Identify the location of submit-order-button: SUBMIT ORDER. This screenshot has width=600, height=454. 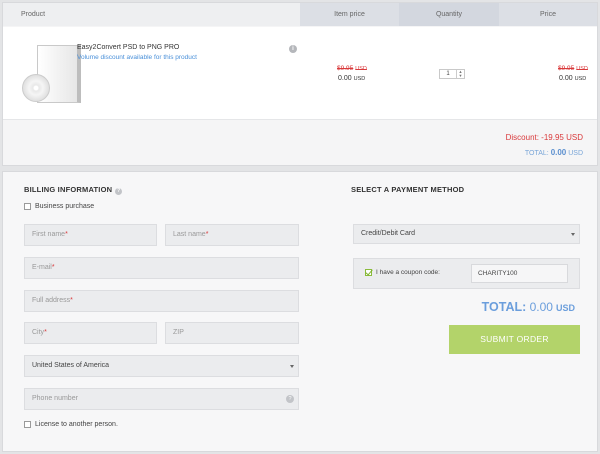
(514, 339).